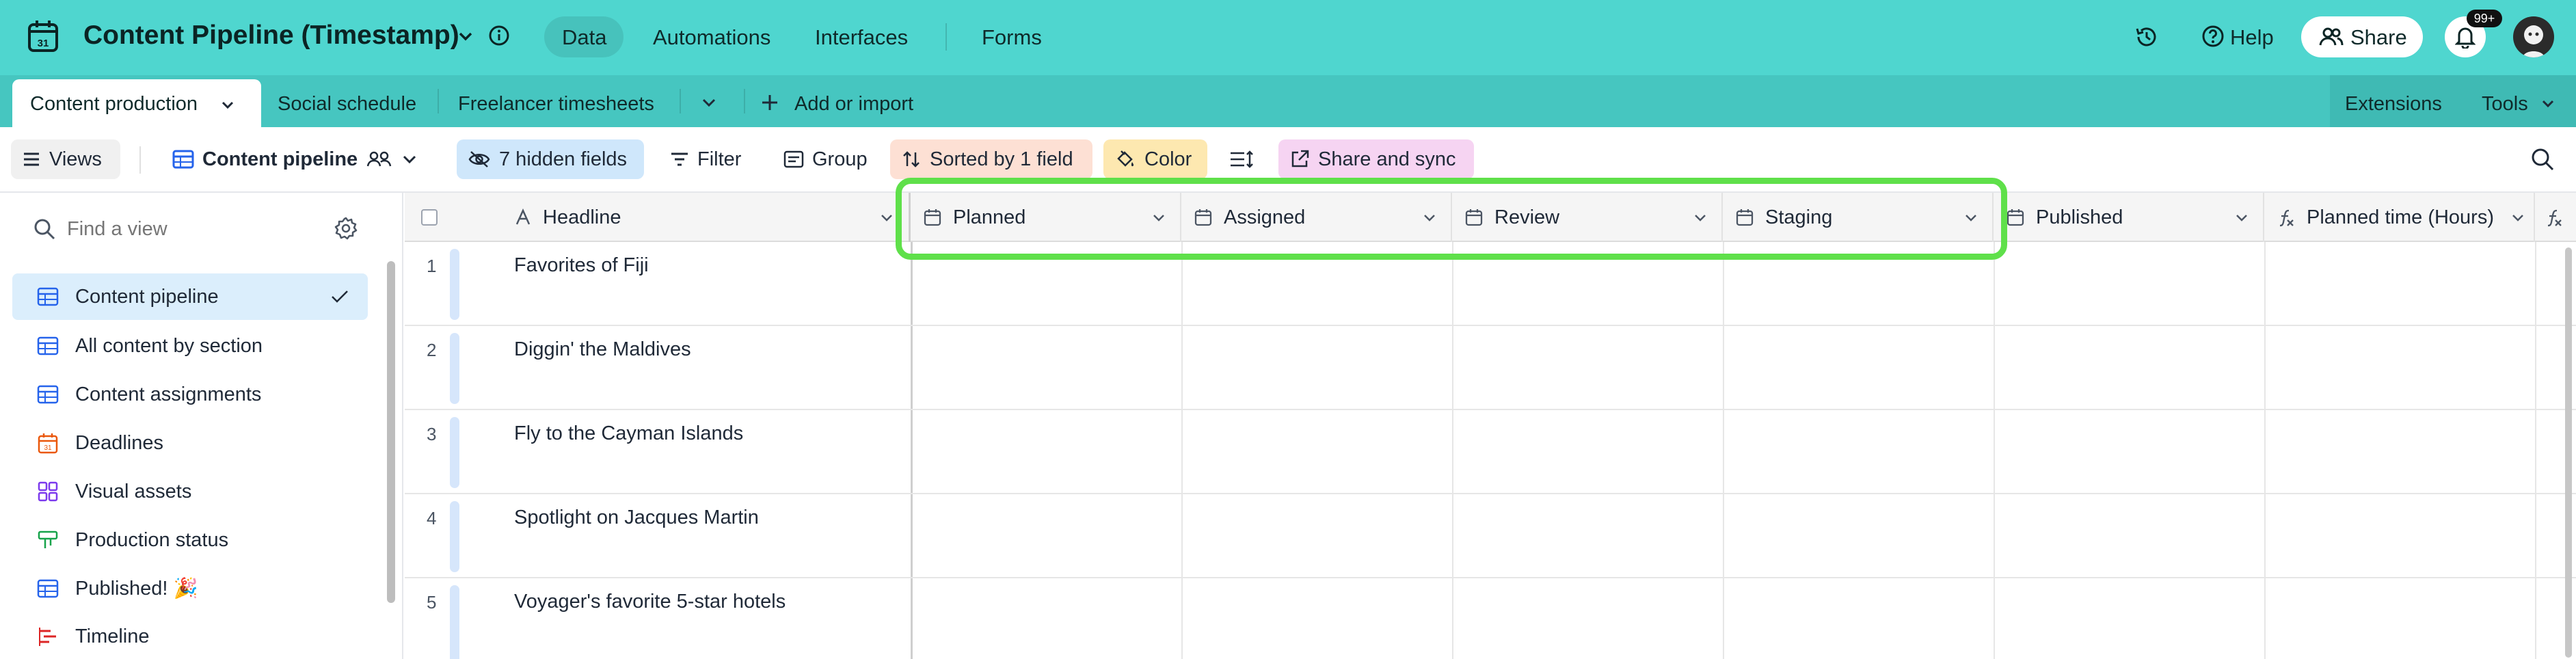  What do you see at coordinates (636, 518) in the screenshot?
I see `headline-cell: Spotlight on Jacques Martin` at bounding box center [636, 518].